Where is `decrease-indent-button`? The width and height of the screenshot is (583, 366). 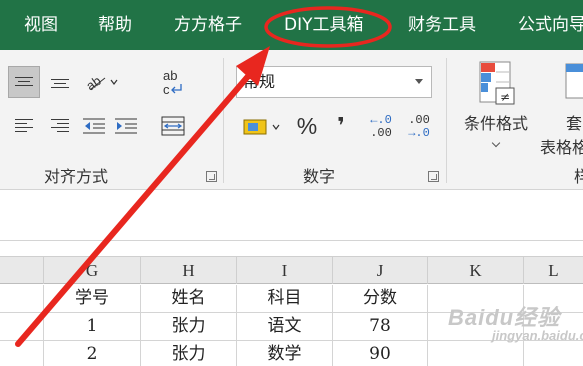
decrease-indent-button is located at coordinates (94, 126).